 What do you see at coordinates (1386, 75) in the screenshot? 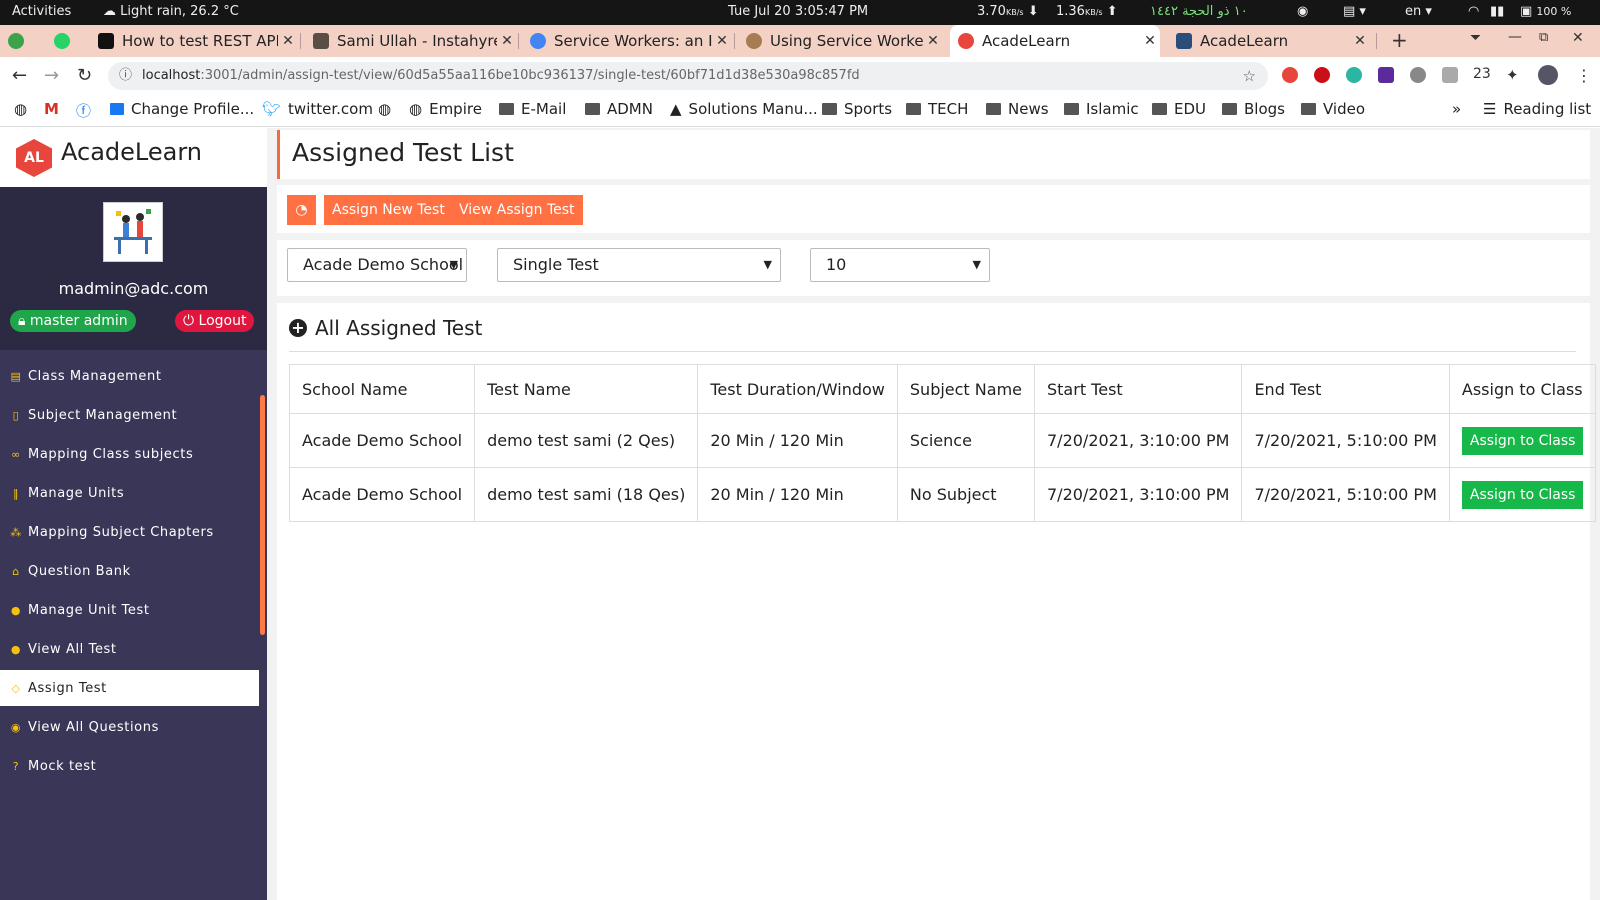
I see `extension-badge-icon` at bounding box center [1386, 75].